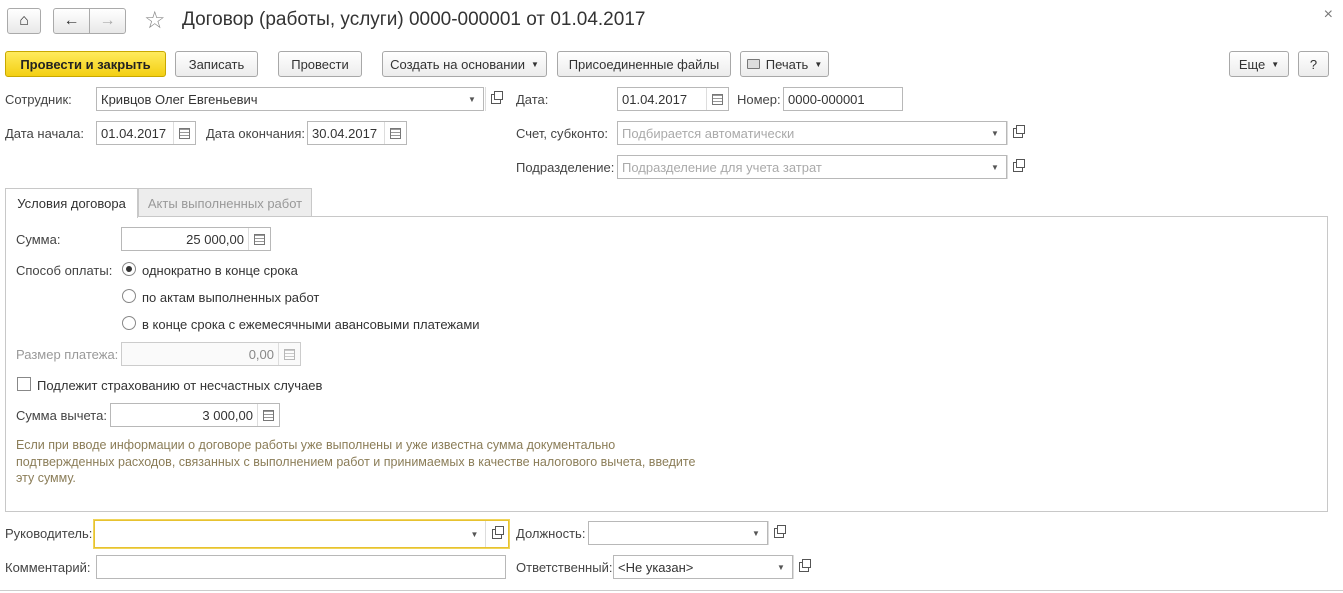 The height and width of the screenshot is (593, 1343). What do you see at coordinates (195, 415) in the screenshot?
I see `deduction-field: 3 000,00` at bounding box center [195, 415].